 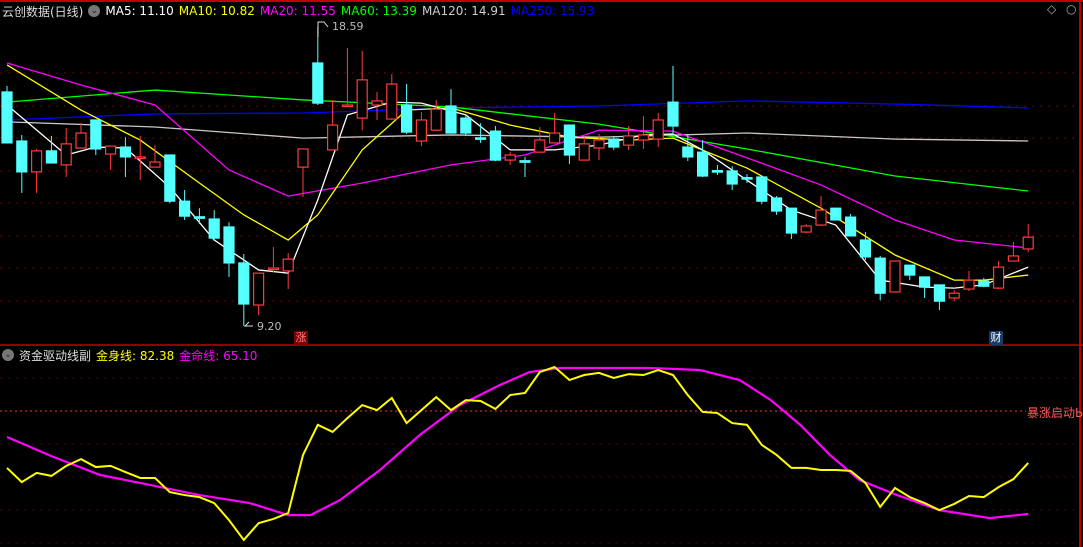 What do you see at coordinates (139, 11) in the screenshot?
I see `ma5-label: MA5: 11.10` at bounding box center [139, 11].